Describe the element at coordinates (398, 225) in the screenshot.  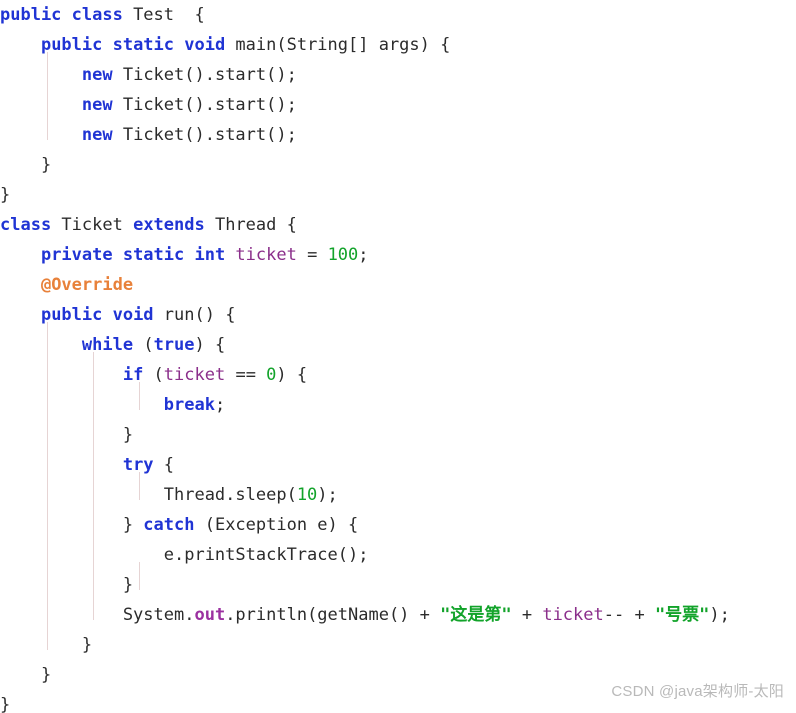
I see `code-line: class Ticket extends Thread {` at that location.